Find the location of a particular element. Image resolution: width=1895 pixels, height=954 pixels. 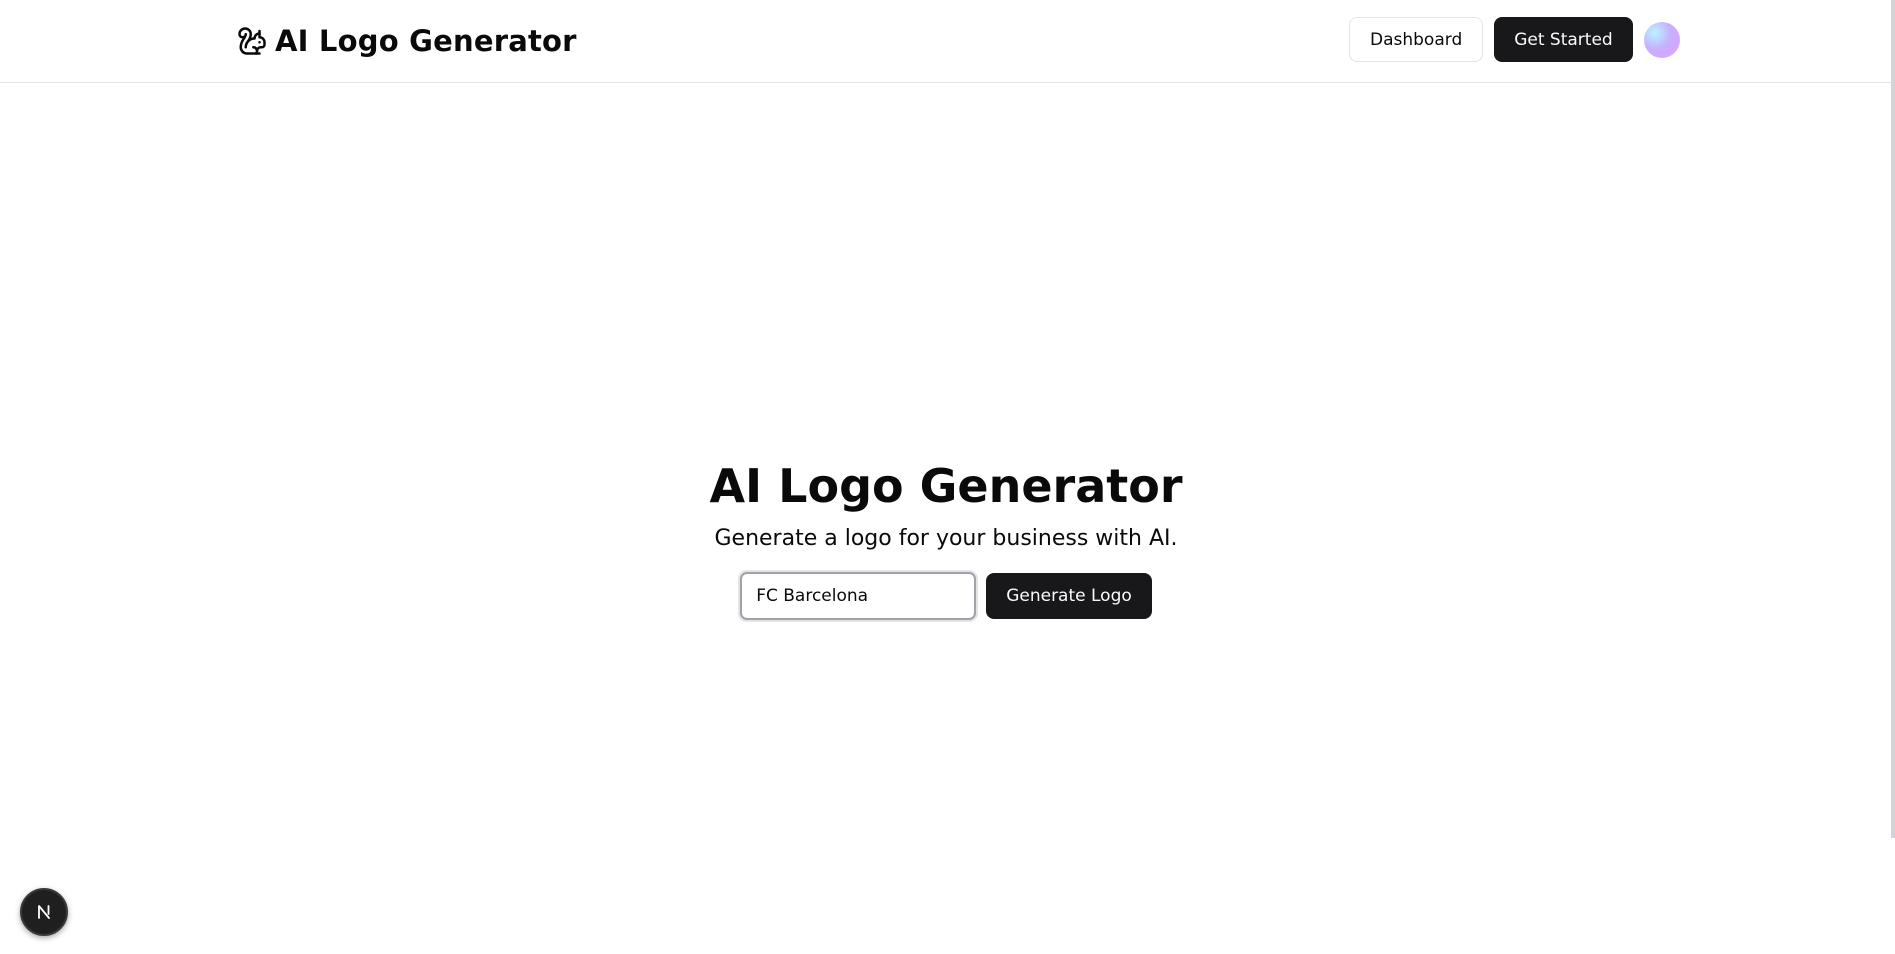

generate-form: Generate Logo is located at coordinates (946, 596).